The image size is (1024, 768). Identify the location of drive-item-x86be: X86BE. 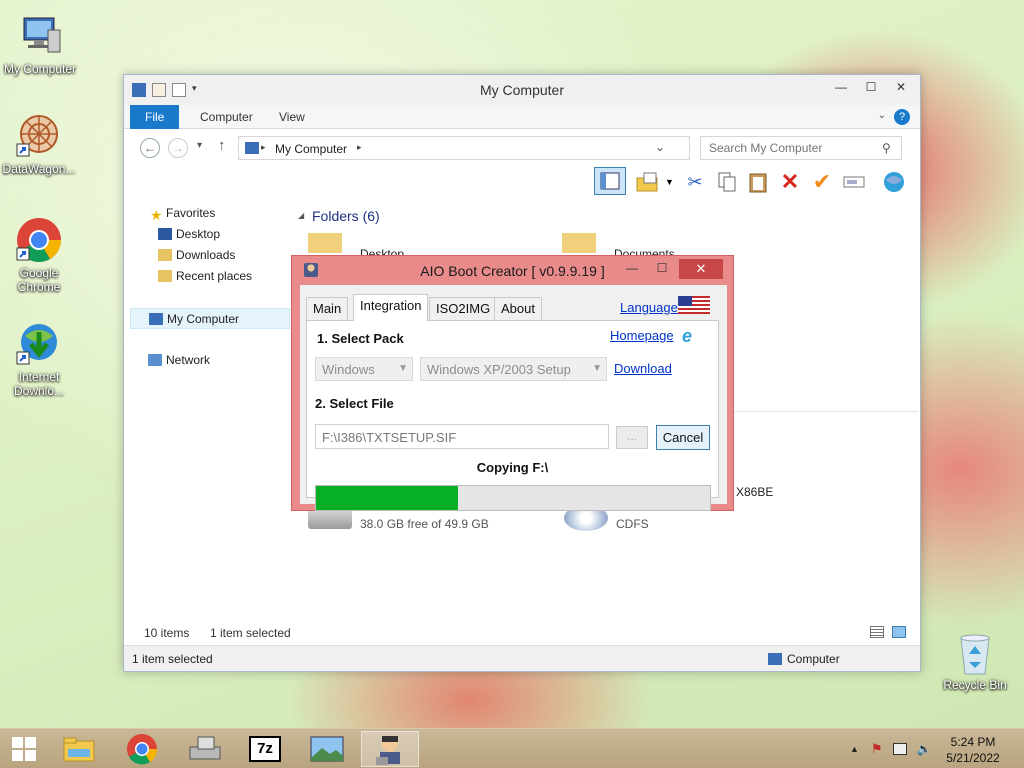
(754, 492).